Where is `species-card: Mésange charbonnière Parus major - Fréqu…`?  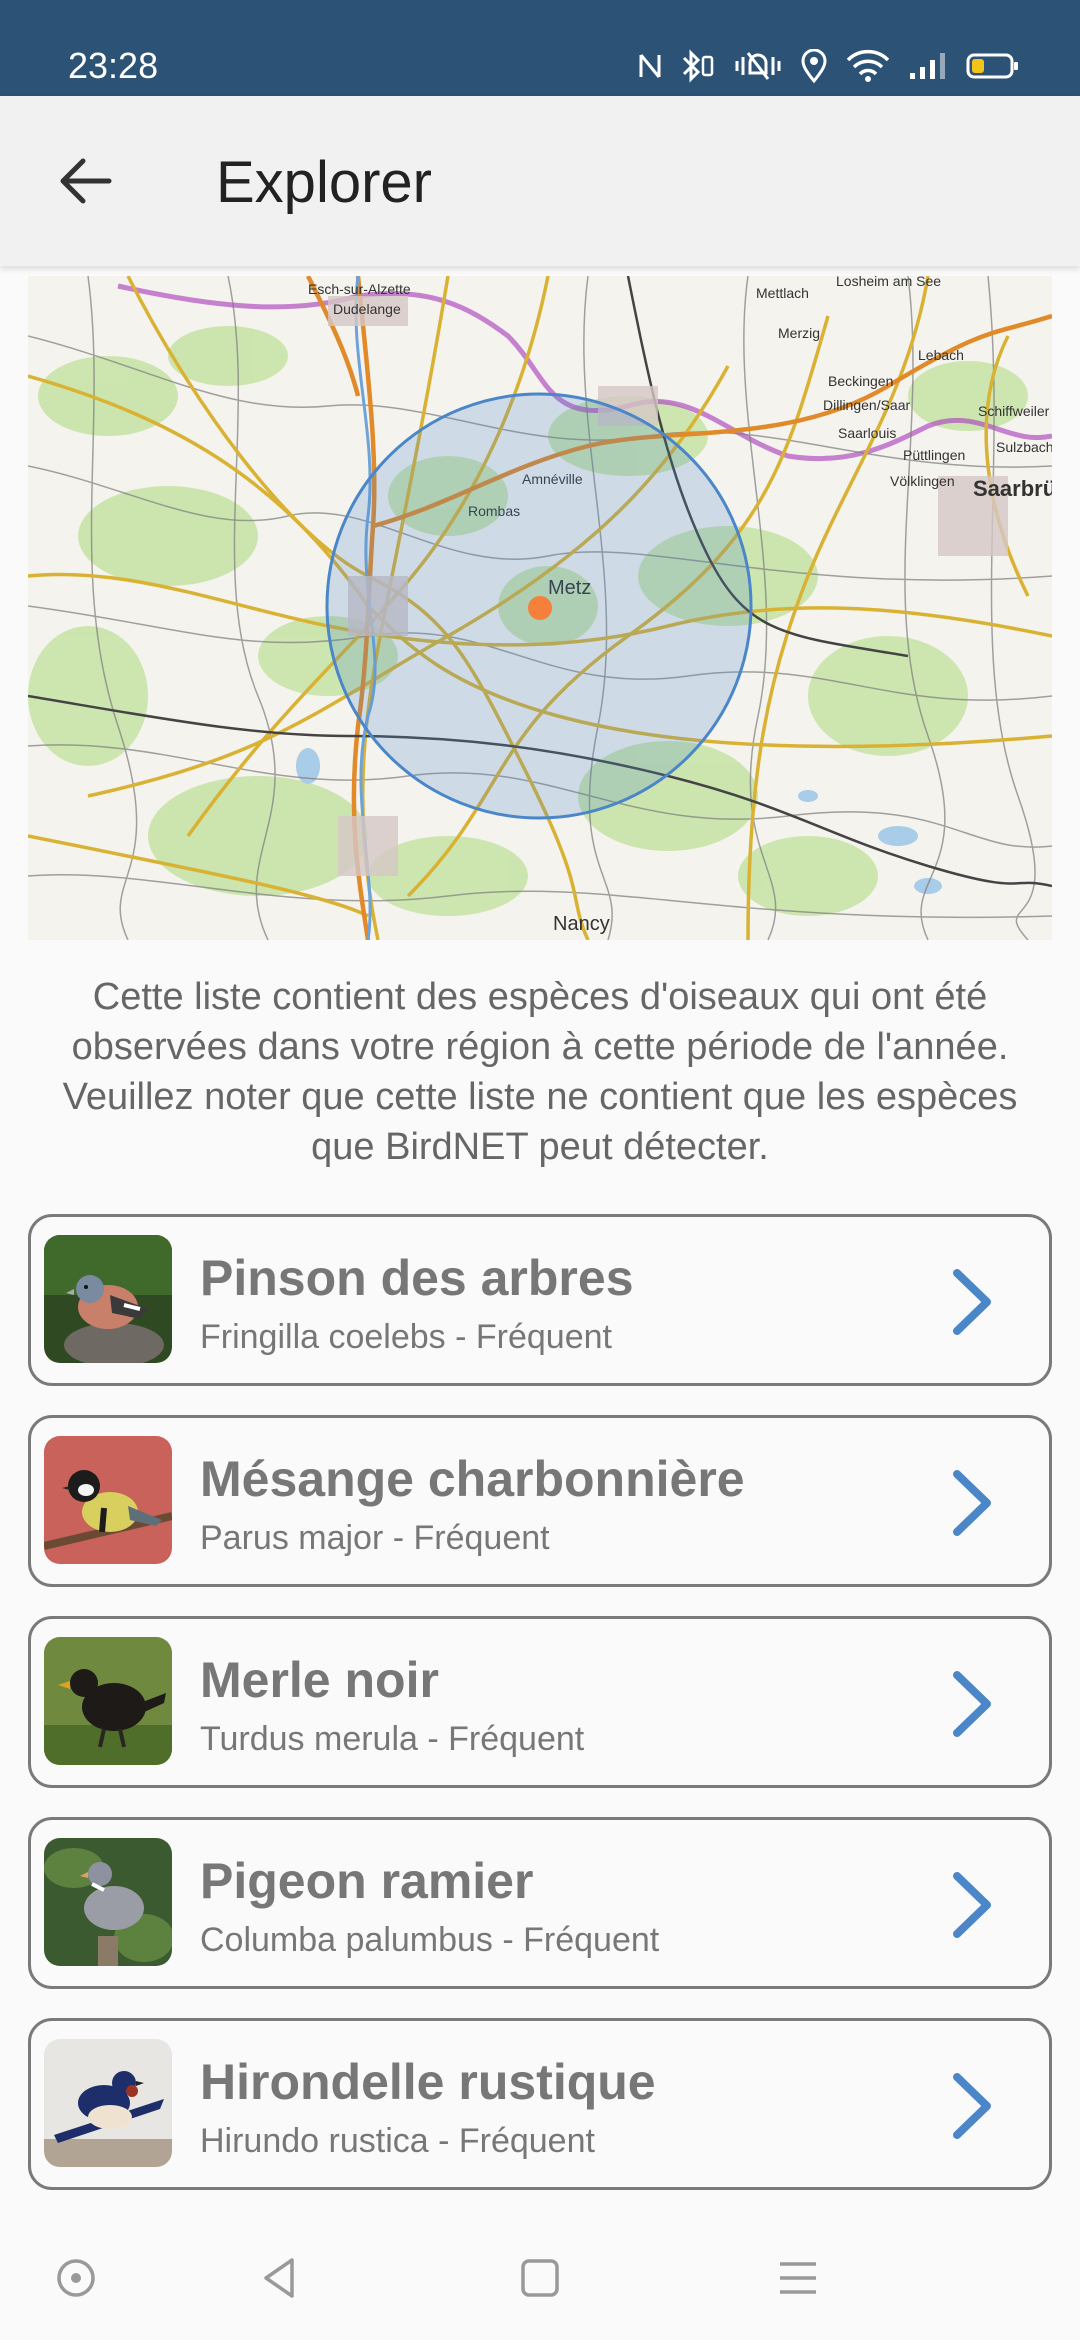
species-card: Mésange charbonnière Parus major - Fréqu… is located at coordinates (540, 1501).